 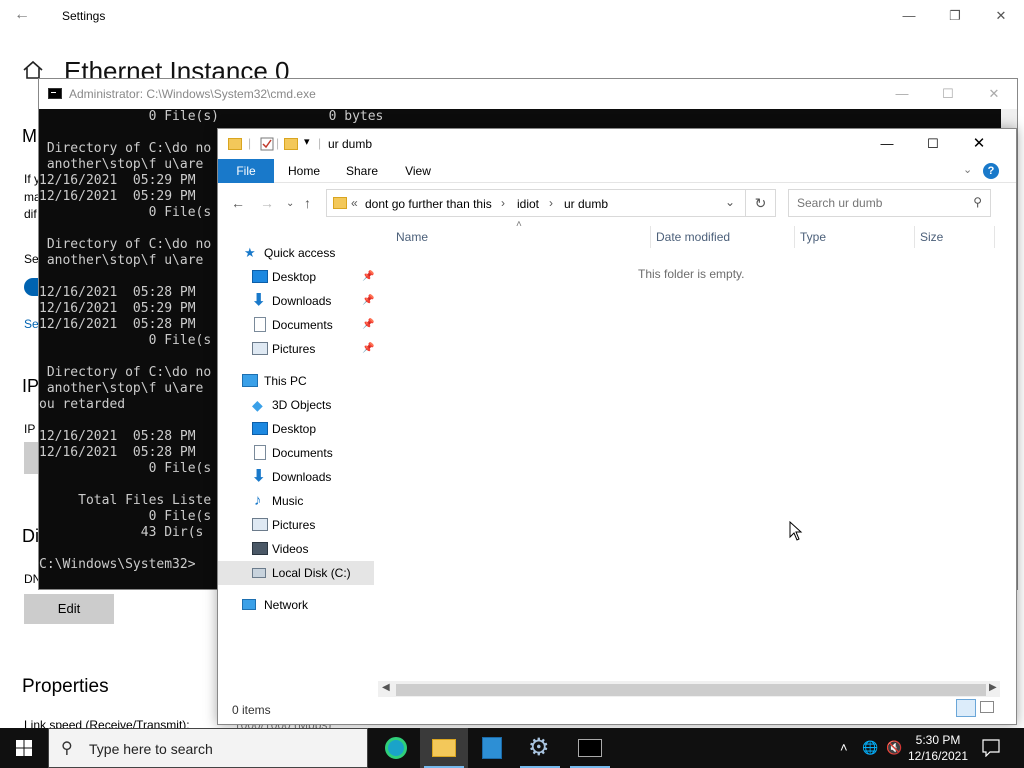 I want to click on taskbar-clock: 5:30 PM 12/16/2021, so click(x=938, y=748).